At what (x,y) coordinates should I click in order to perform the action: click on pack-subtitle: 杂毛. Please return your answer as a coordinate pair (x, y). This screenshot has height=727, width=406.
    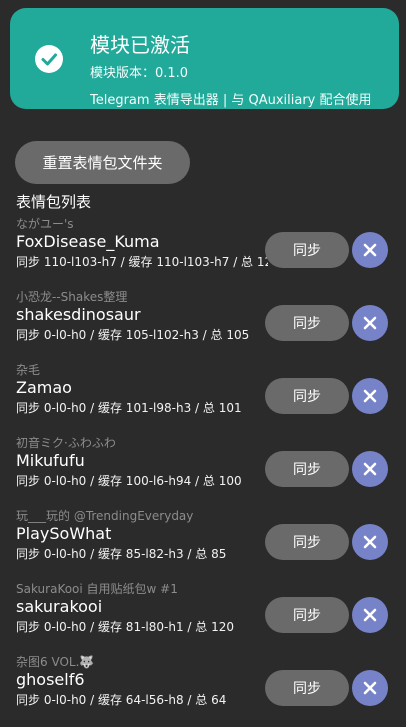
    Looking at the image, I should click on (28, 370).